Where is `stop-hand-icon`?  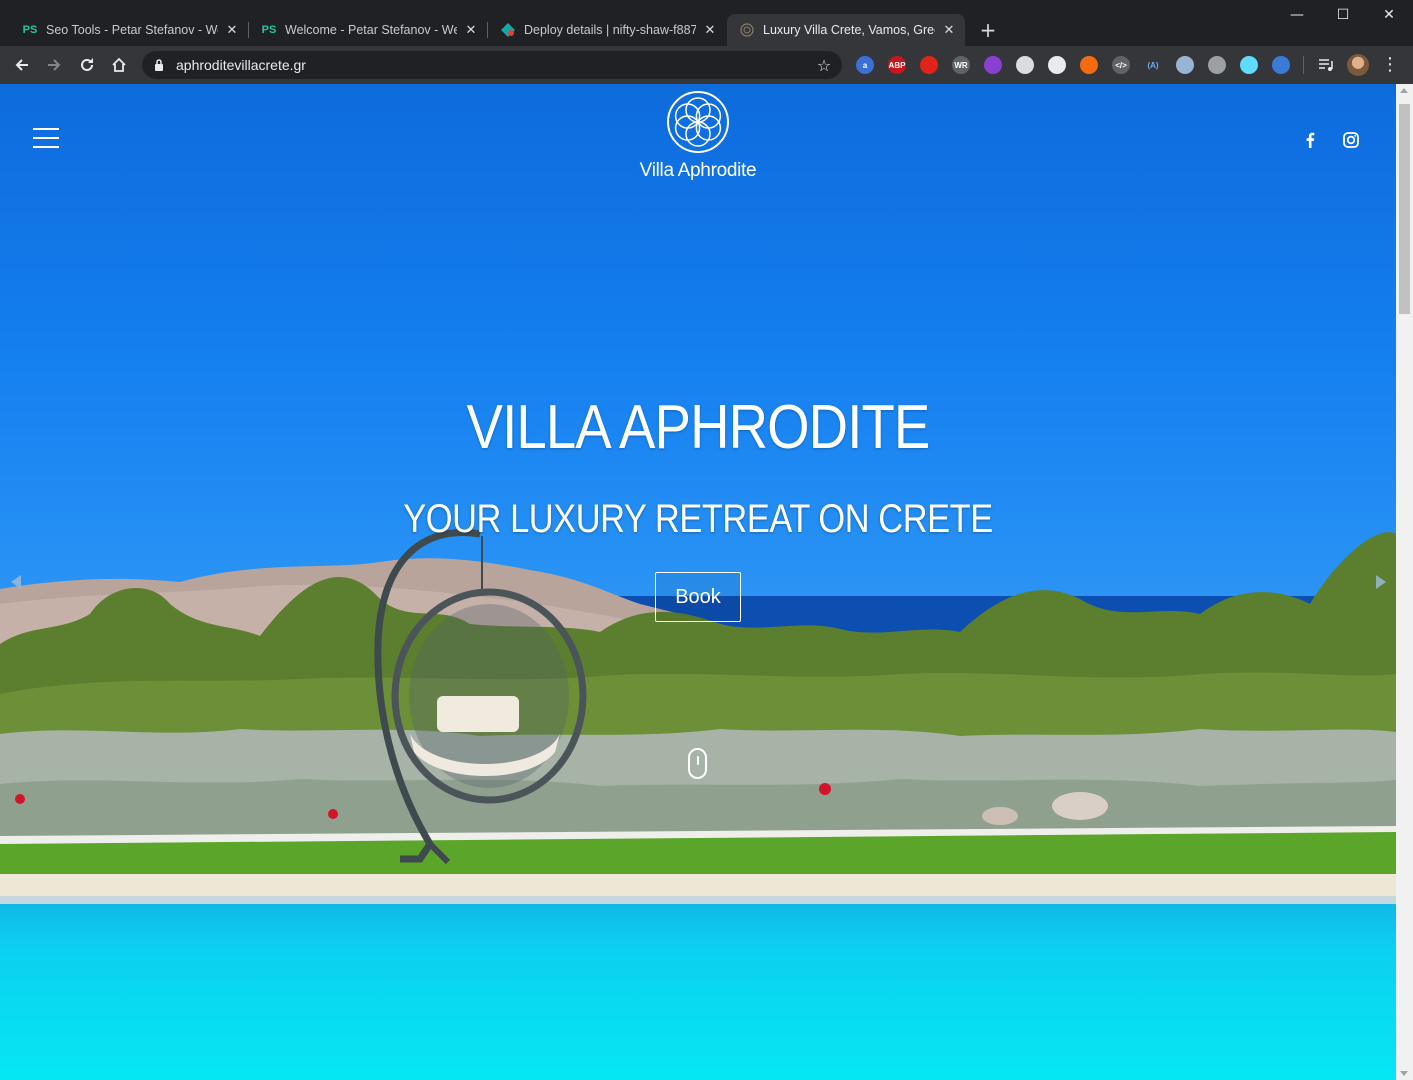 stop-hand-icon is located at coordinates (929, 65).